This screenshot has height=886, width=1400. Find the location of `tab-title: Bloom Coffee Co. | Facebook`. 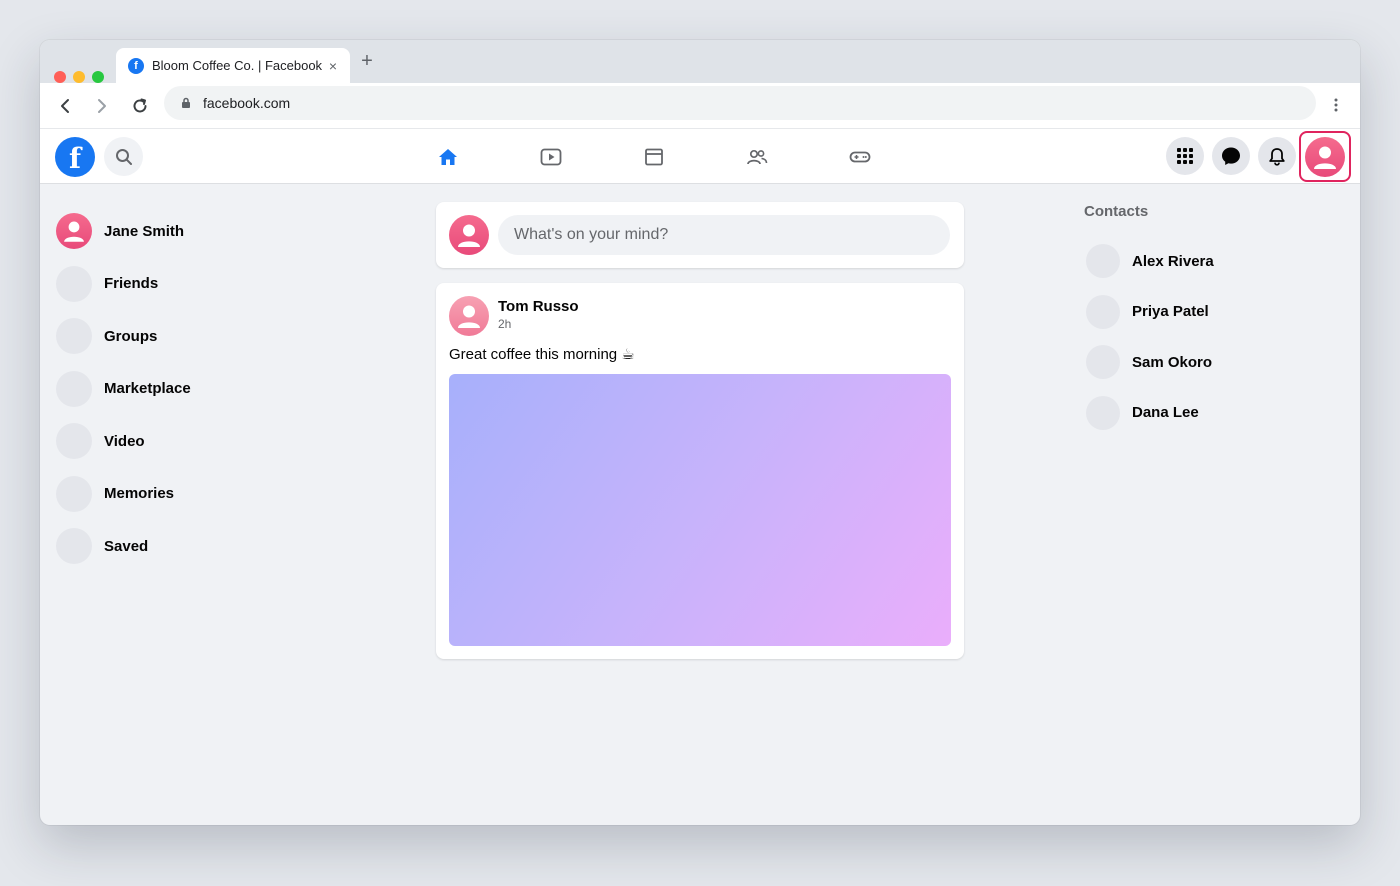

tab-title: Bloom Coffee Co. | Facebook is located at coordinates (237, 65).